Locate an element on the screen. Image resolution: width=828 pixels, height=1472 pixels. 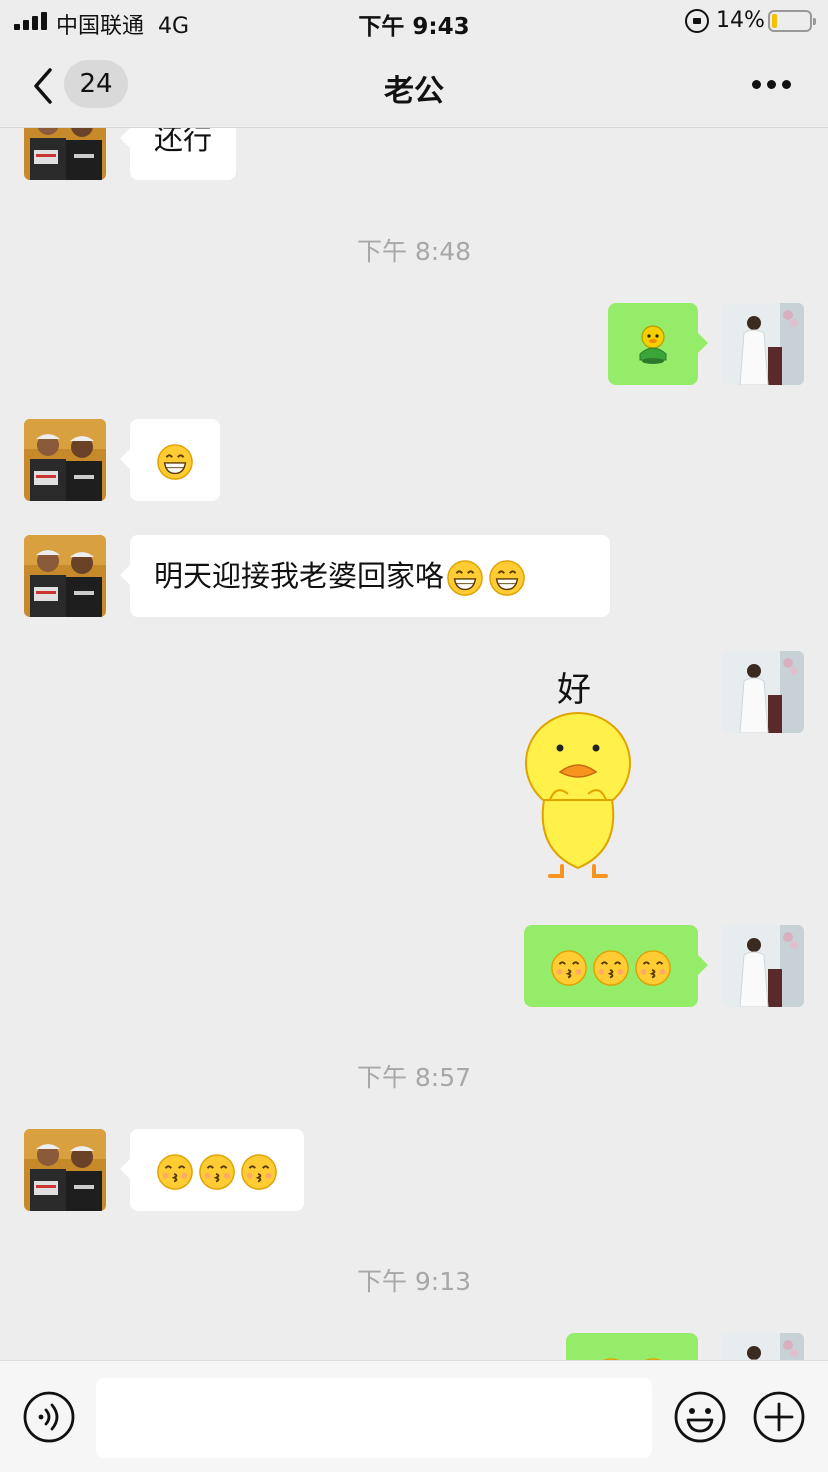
chat-title: 老公 is located at coordinates (414, 91).